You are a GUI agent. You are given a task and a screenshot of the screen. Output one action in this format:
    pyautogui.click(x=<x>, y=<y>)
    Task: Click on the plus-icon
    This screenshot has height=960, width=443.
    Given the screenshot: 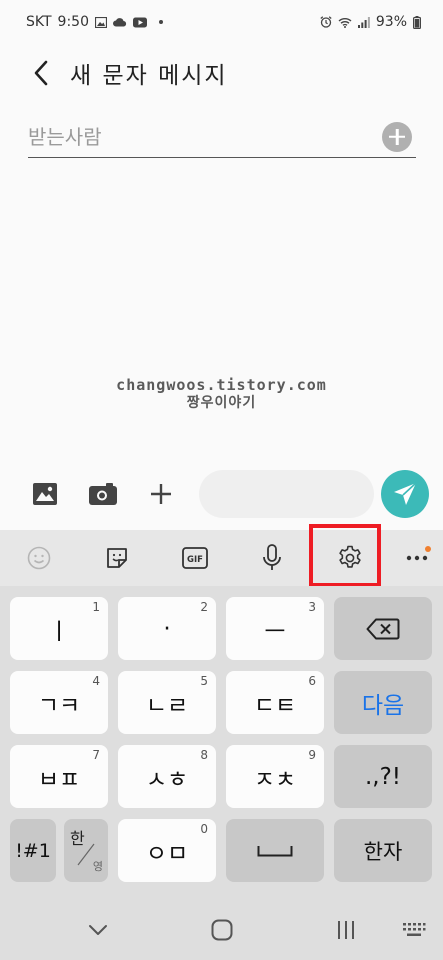 What is the action you would take?
    pyautogui.click(x=161, y=494)
    